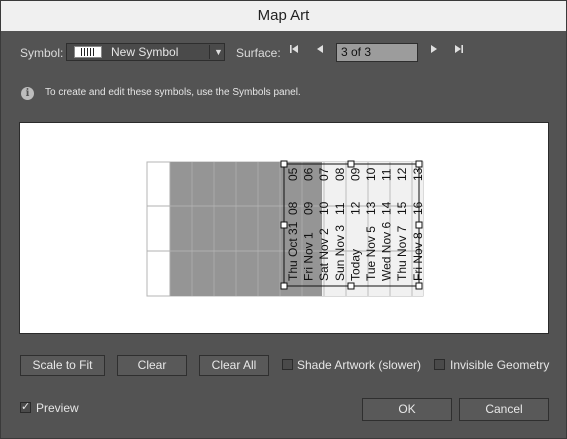 The image size is (567, 439). Describe the element at coordinates (283, 16) in the screenshot. I see `window-title: Map Art` at that location.